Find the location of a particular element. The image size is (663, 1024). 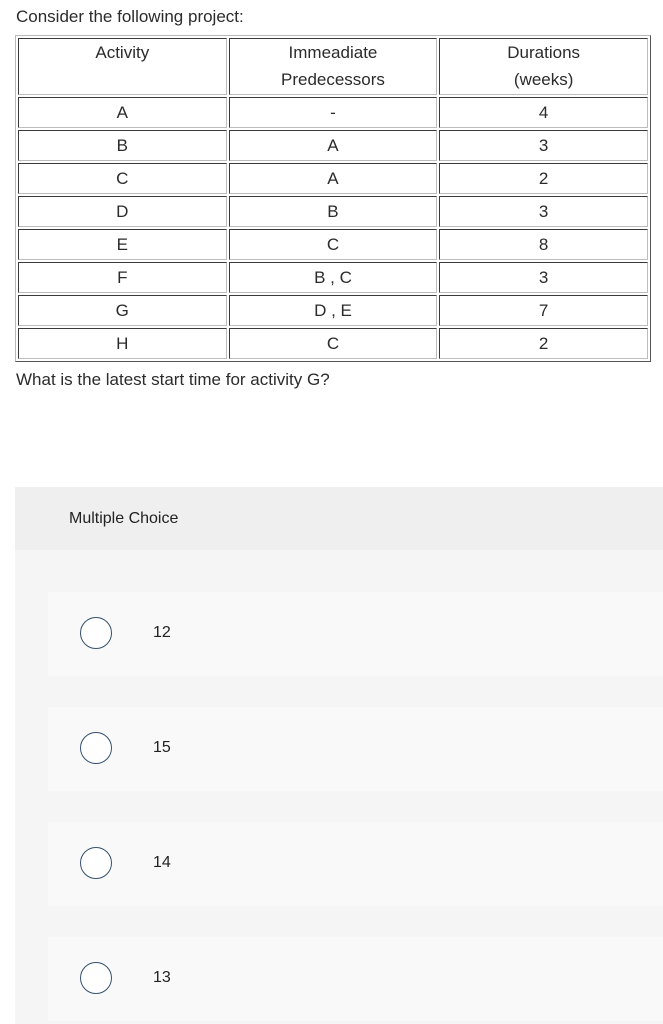

answer-option-label: 12 is located at coordinates (162, 632).